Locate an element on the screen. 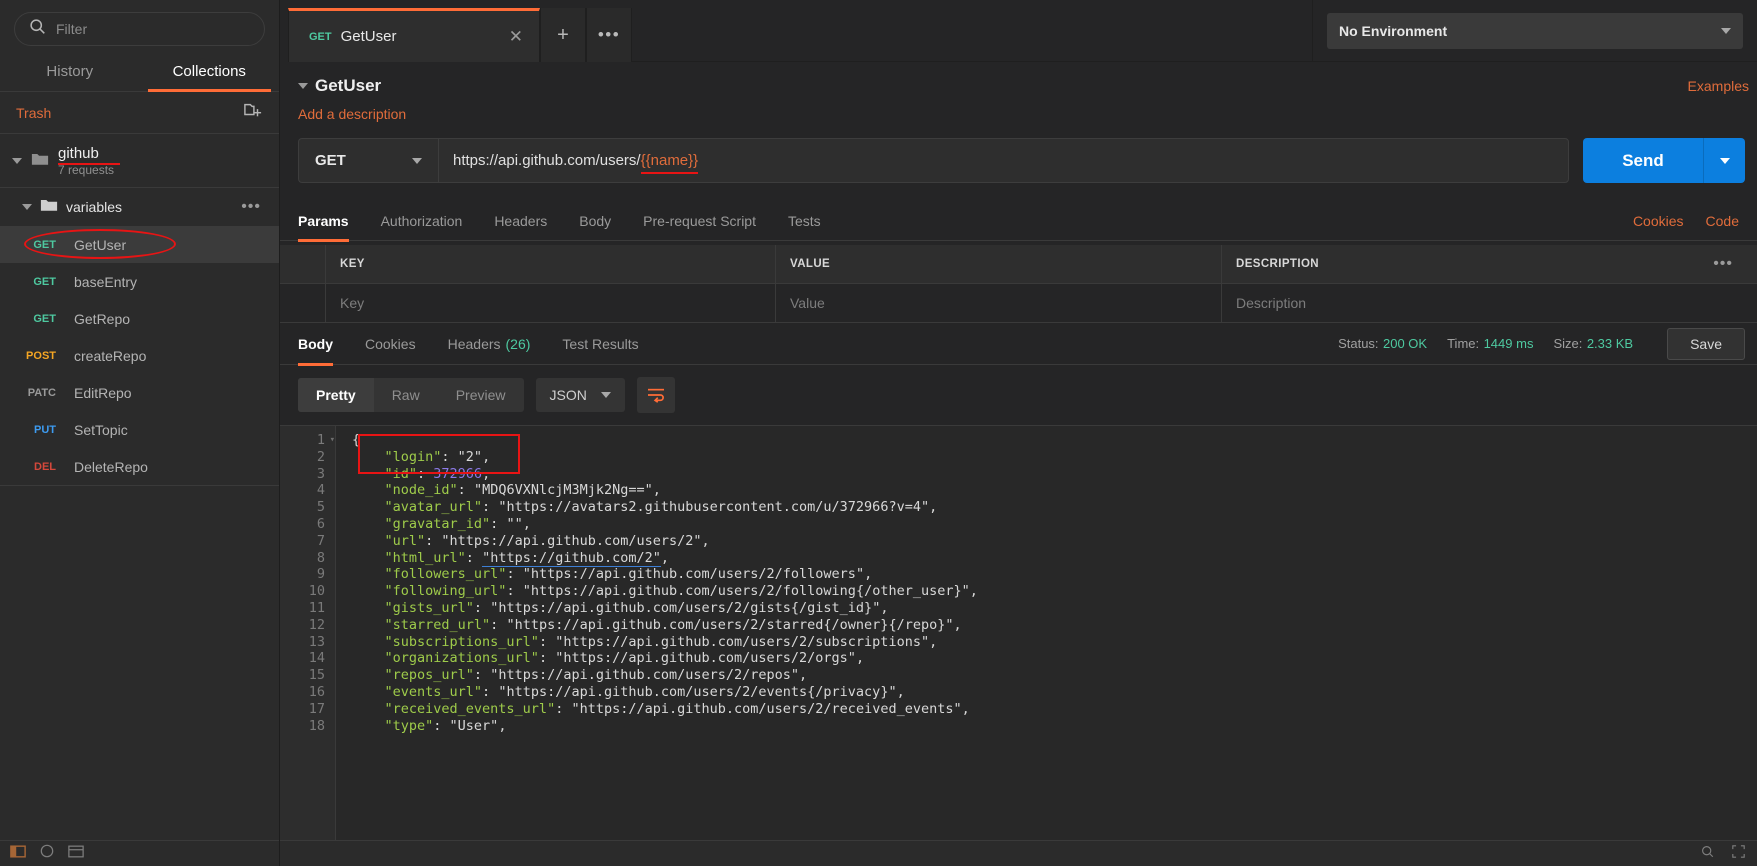 The width and height of the screenshot is (1757, 866). code-line-number: 4 is located at coordinates (320, 490).